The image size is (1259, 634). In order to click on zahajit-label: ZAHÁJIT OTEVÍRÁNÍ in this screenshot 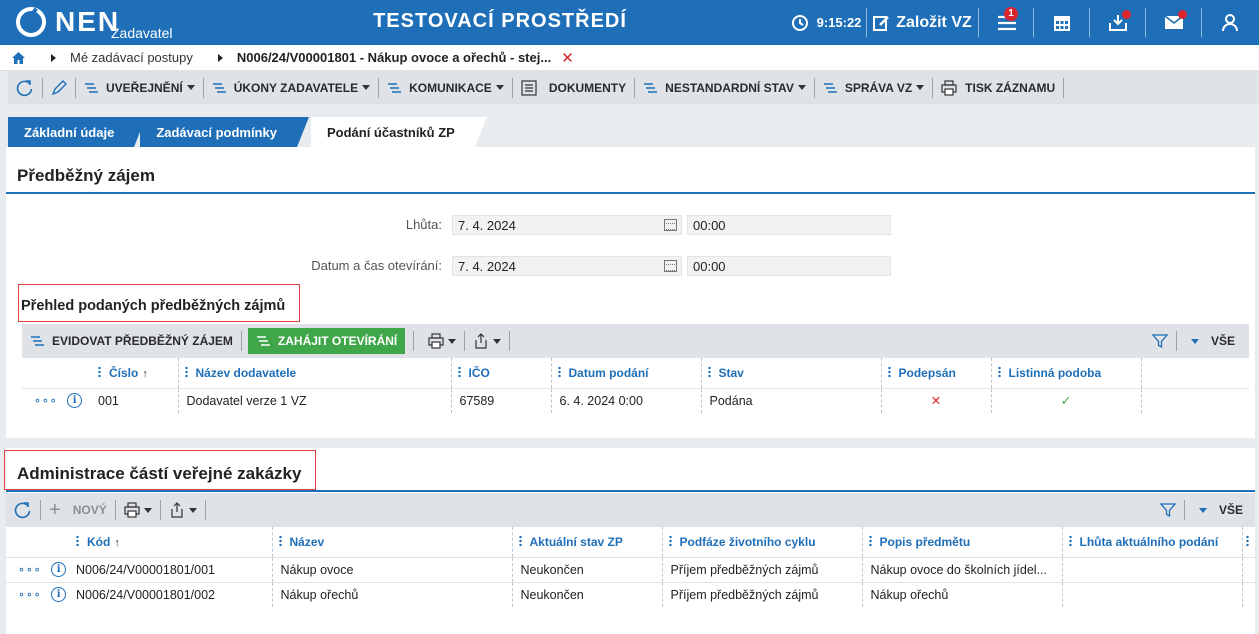, I will do `click(337, 341)`.